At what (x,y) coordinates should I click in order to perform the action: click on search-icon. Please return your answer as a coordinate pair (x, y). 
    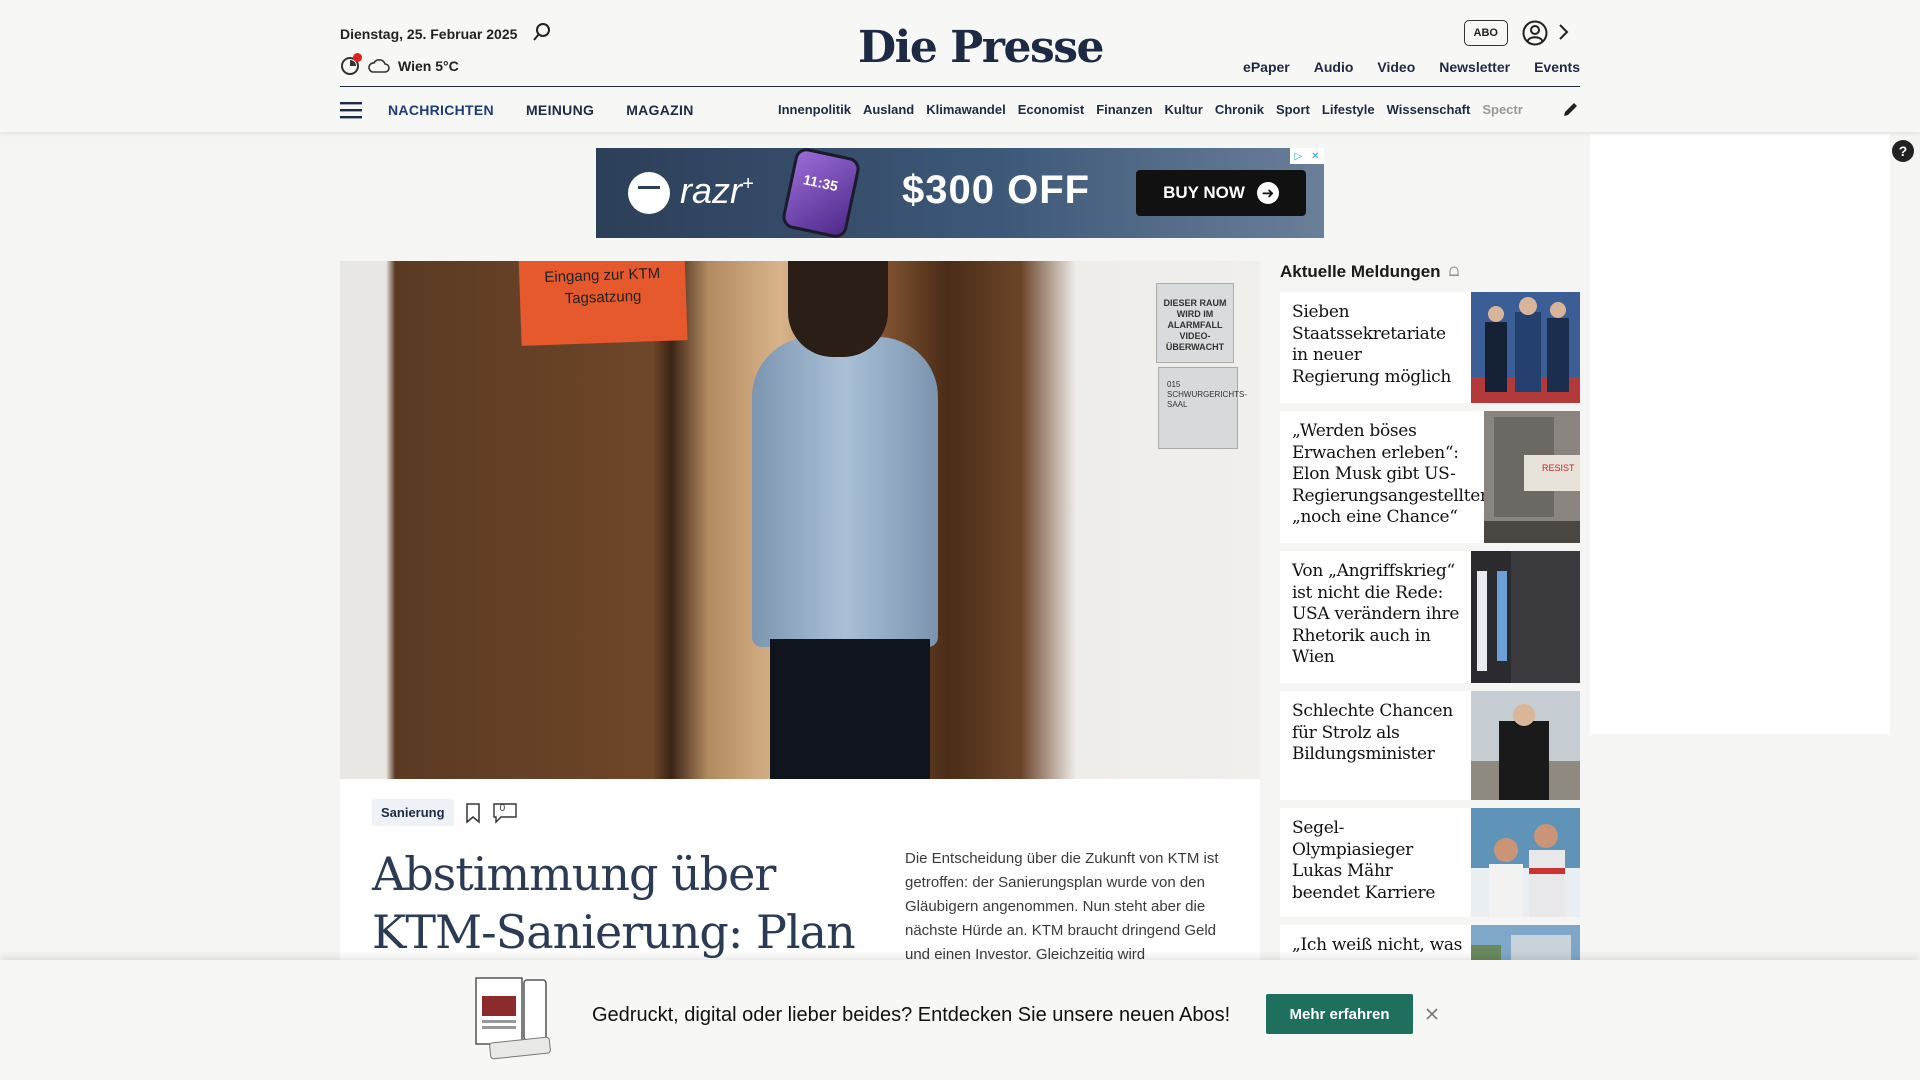
    Looking at the image, I should click on (542, 32).